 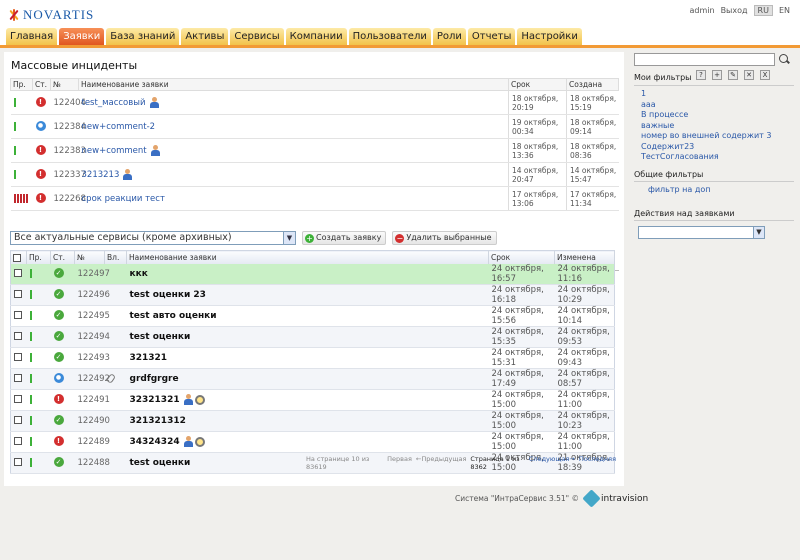 I want to click on request-number: 122404, so click(x=68, y=102).